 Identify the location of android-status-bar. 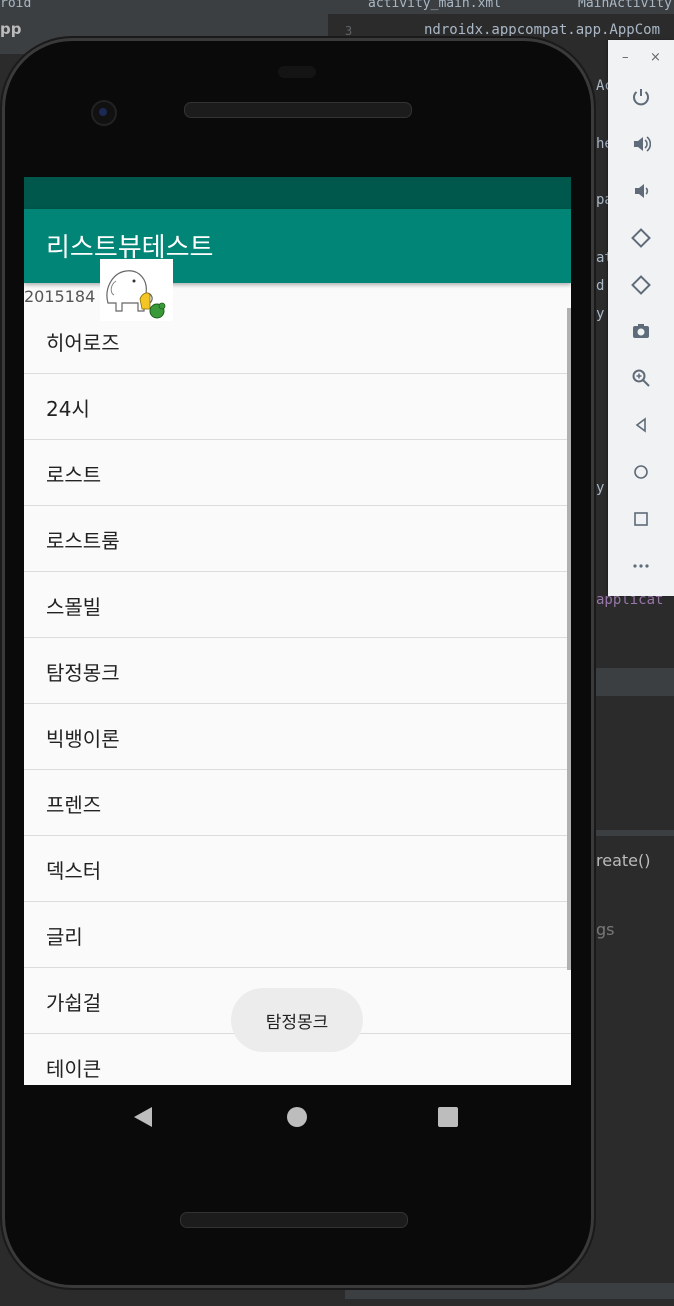
(297, 193).